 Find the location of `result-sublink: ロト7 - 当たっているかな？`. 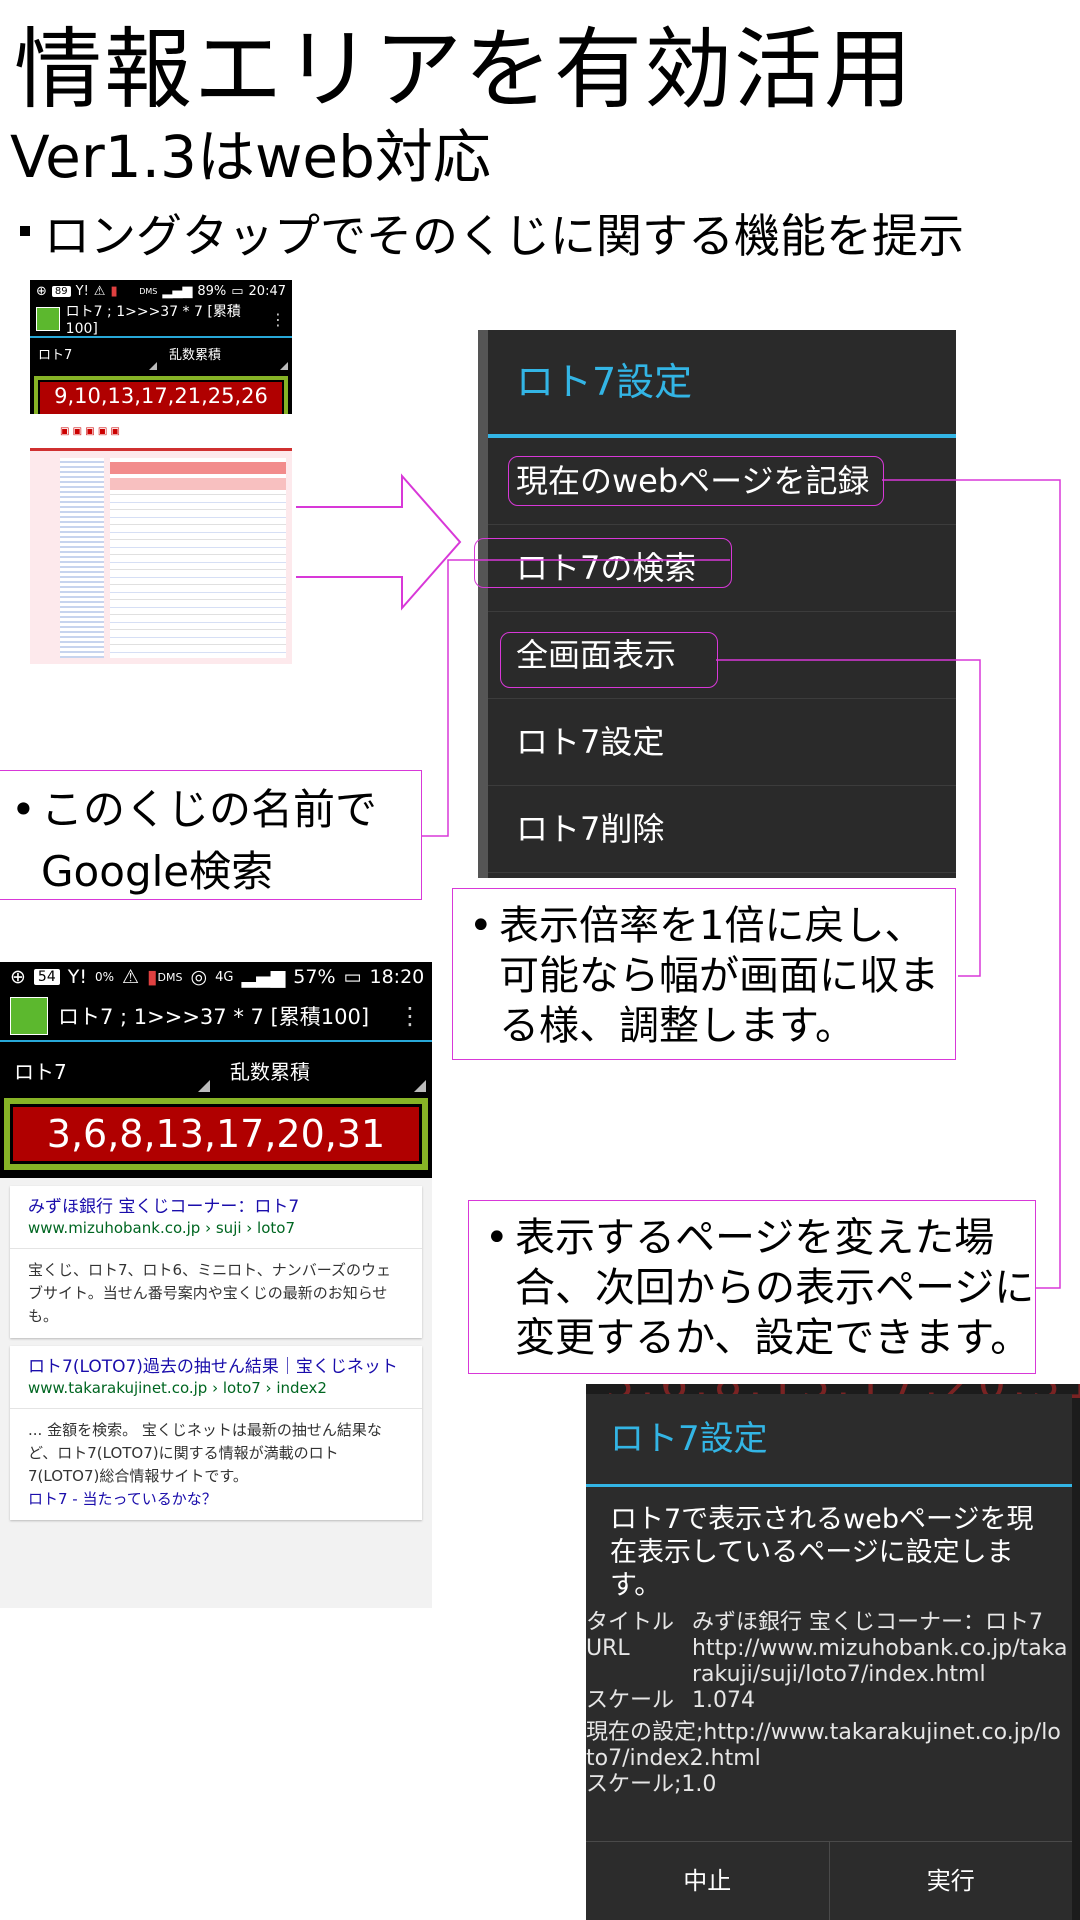

result-sublink: ロト7 - 当たっているかな？ is located at coordinates (216, 1499).